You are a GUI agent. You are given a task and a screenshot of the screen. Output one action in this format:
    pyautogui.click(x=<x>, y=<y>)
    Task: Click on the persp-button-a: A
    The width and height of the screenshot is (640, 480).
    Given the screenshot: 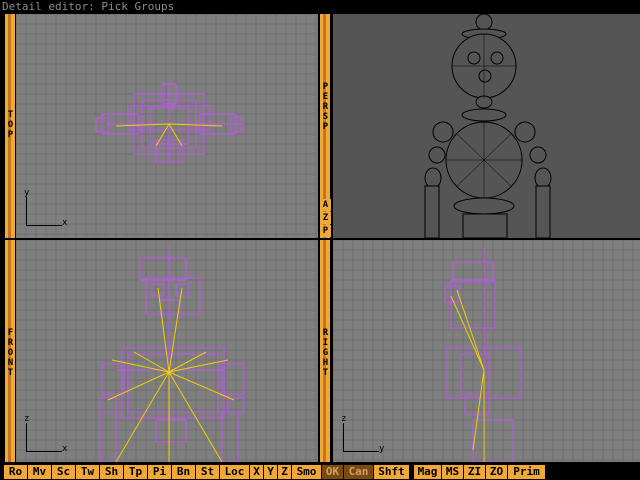 What is the action you would take?
    pyautogui.click(x=325, y=205)
    